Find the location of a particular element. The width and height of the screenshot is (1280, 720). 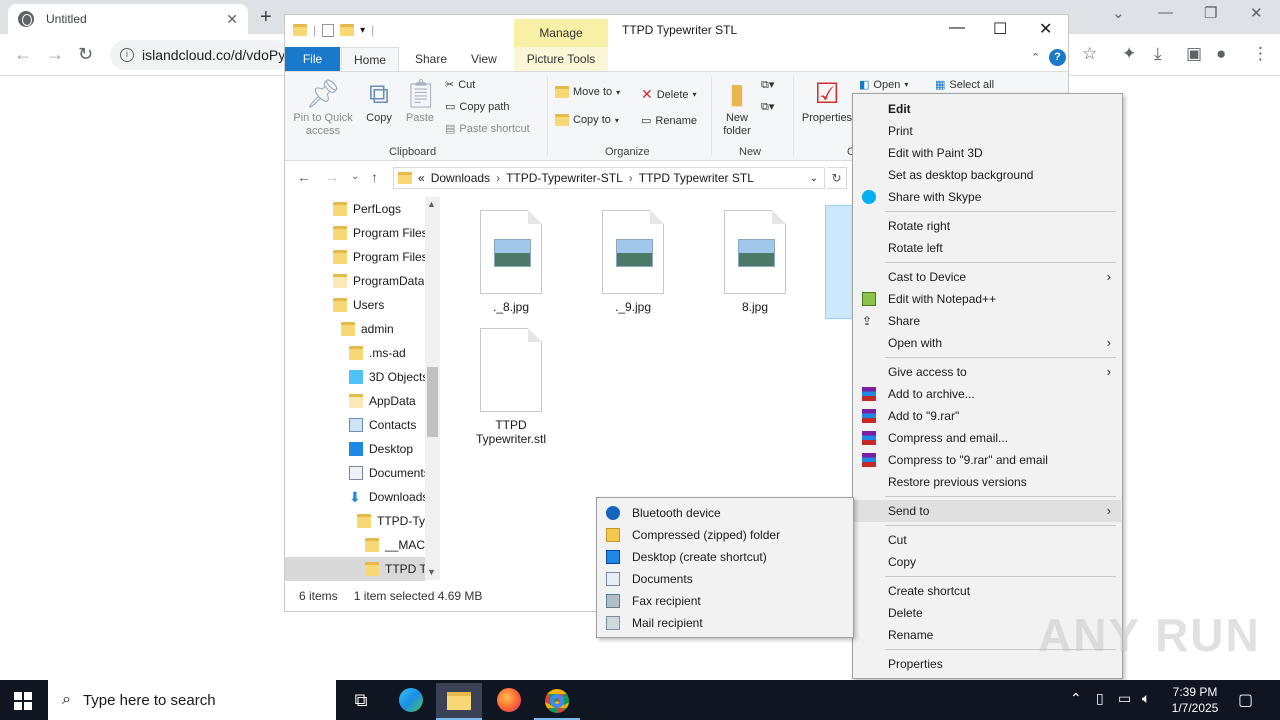

edge-icon is located at coordinates (411, 700).